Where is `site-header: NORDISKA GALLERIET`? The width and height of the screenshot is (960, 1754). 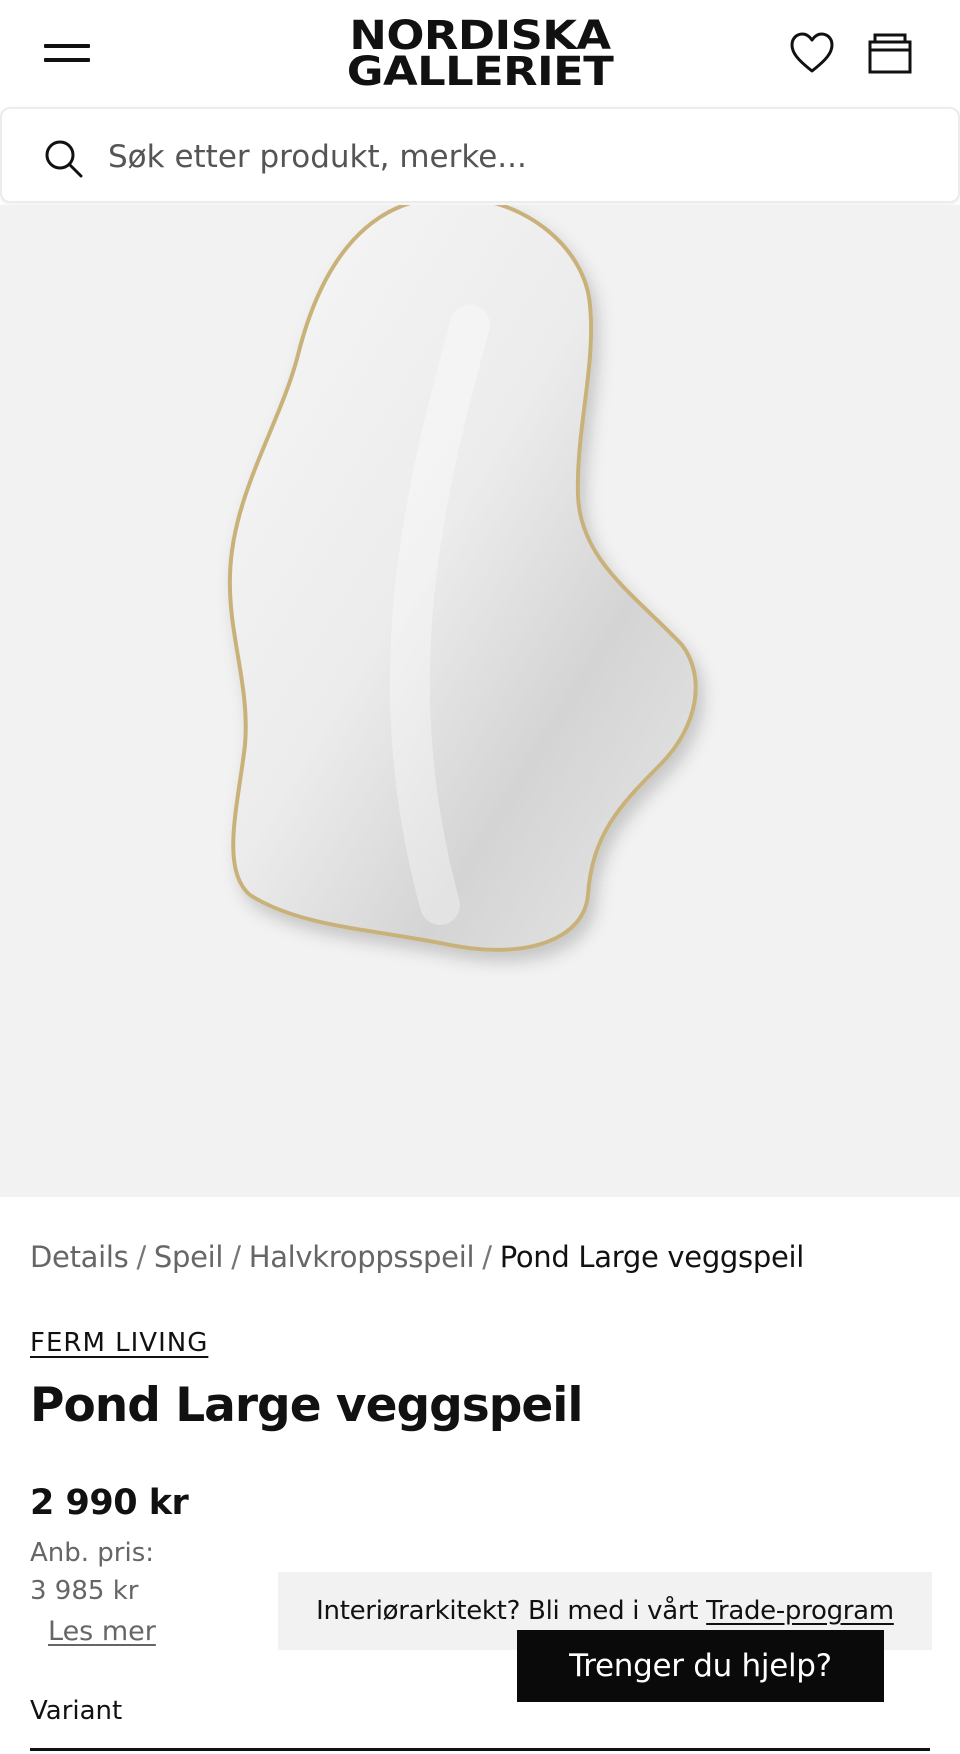
site-header: NORDISKA GALLERIET is located at coordinates (480, 54).